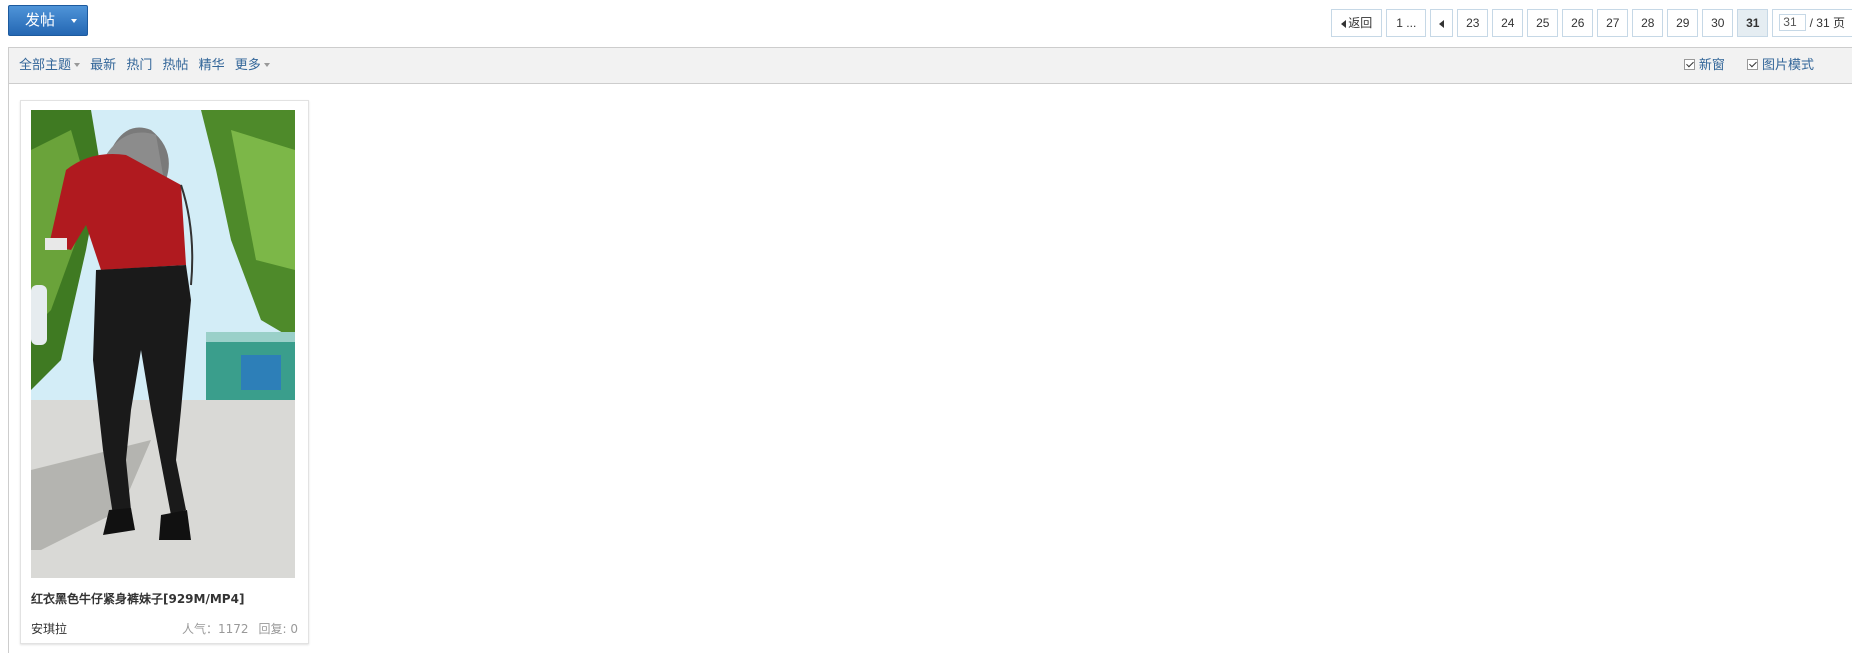  Describe the element at coordinates (1740, 65) in the screenshot. I see `view-options: 新窗 图片模式` at that location.